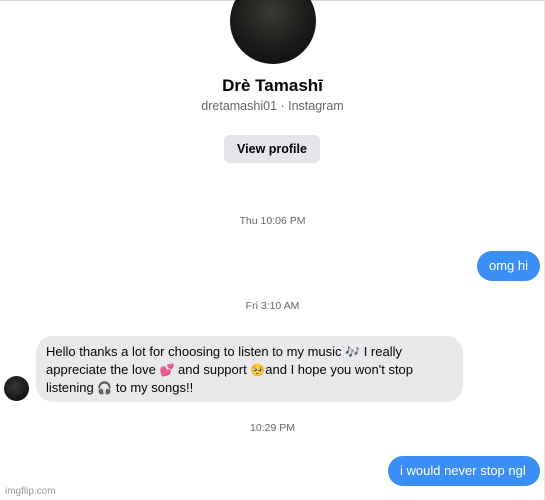 The image size is (545, 500). Describe the element at coordinates (258, 370) in the screenshot. I see `pleading-face-icon: 🥺` at that location.